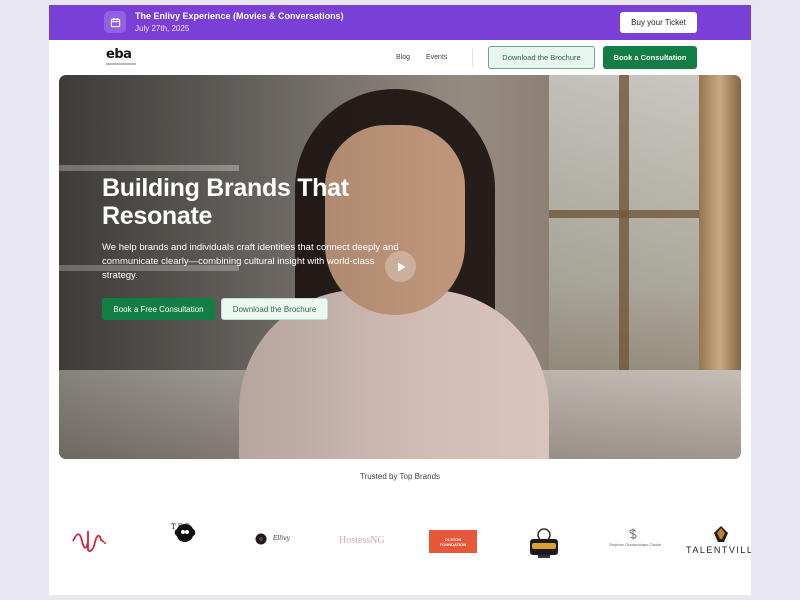 The width and height of the screenshot is (800, 600). I want to click on talentville-logo: TALENTVILLE, so click(718, 550).